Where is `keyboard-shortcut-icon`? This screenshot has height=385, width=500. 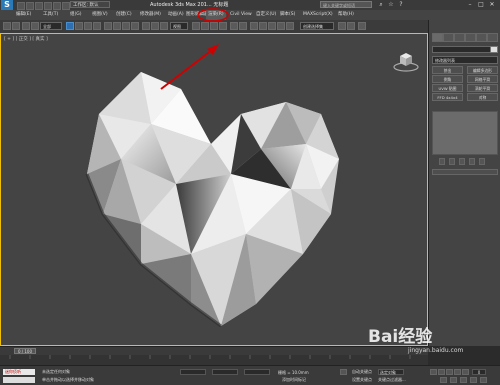 keyboard-shortcut-icon is located at coordinates (164, 26).